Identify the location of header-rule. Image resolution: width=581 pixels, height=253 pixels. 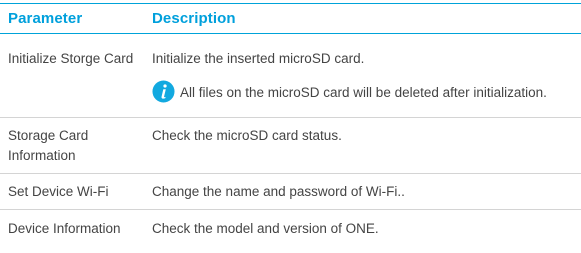
(290, 33).